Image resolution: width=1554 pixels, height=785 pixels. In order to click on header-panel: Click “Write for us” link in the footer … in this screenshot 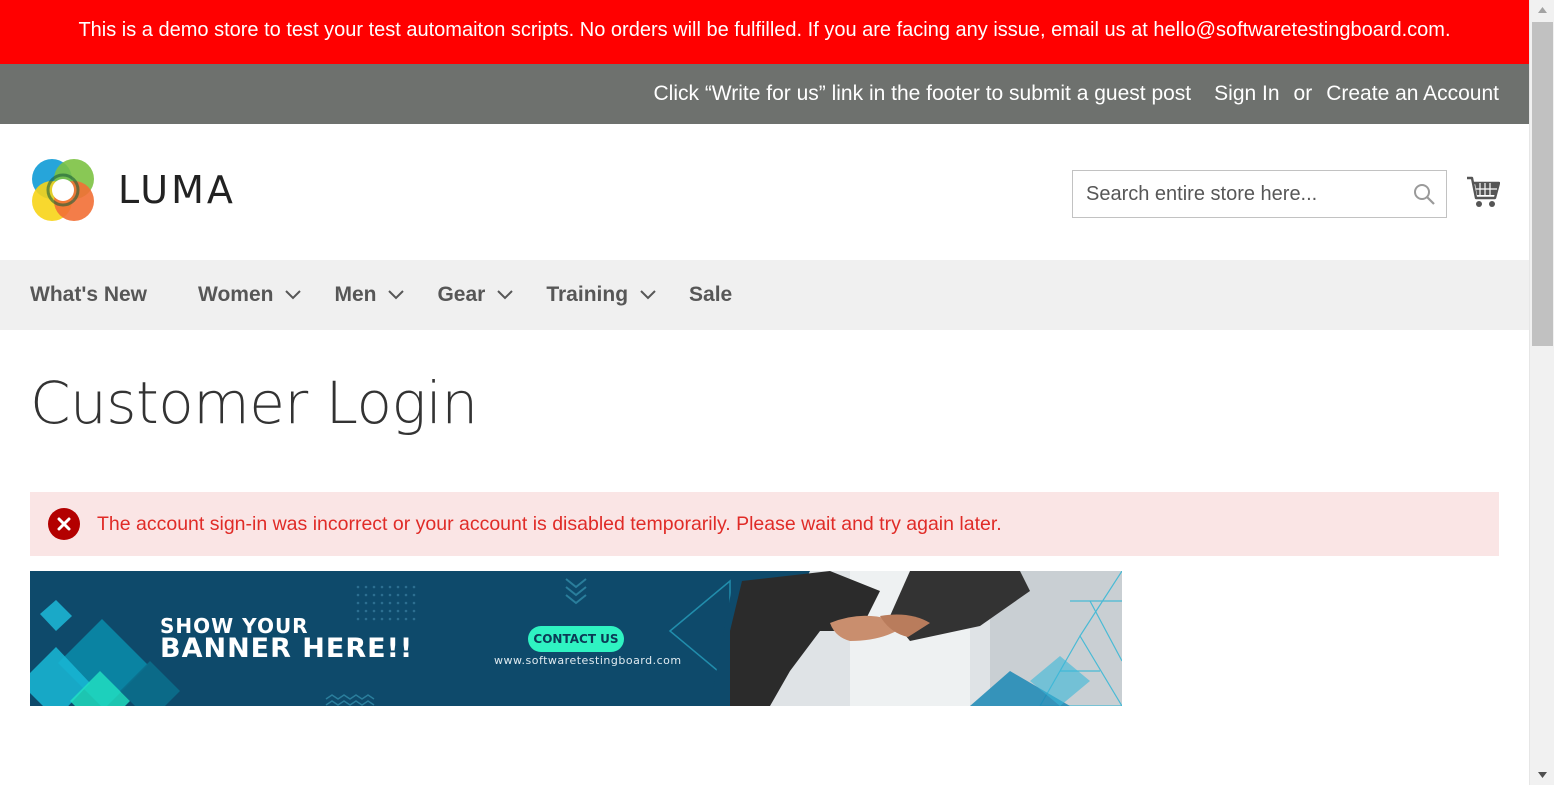, I will do `click(764, 94)`.